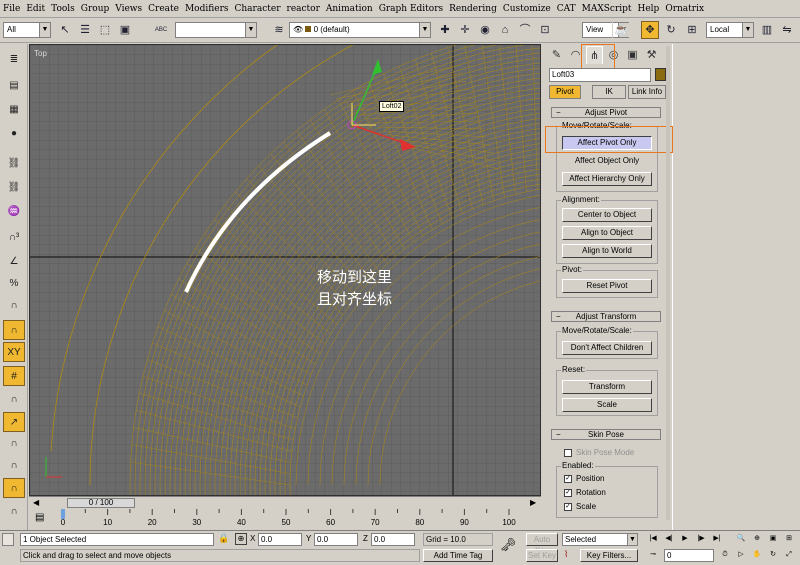 The image size is (800, 565). What do you see at coordinates (14, 238) in the screenshot?
I see `snap-3d-icon: ∩³` at bounding box center [14, 238].